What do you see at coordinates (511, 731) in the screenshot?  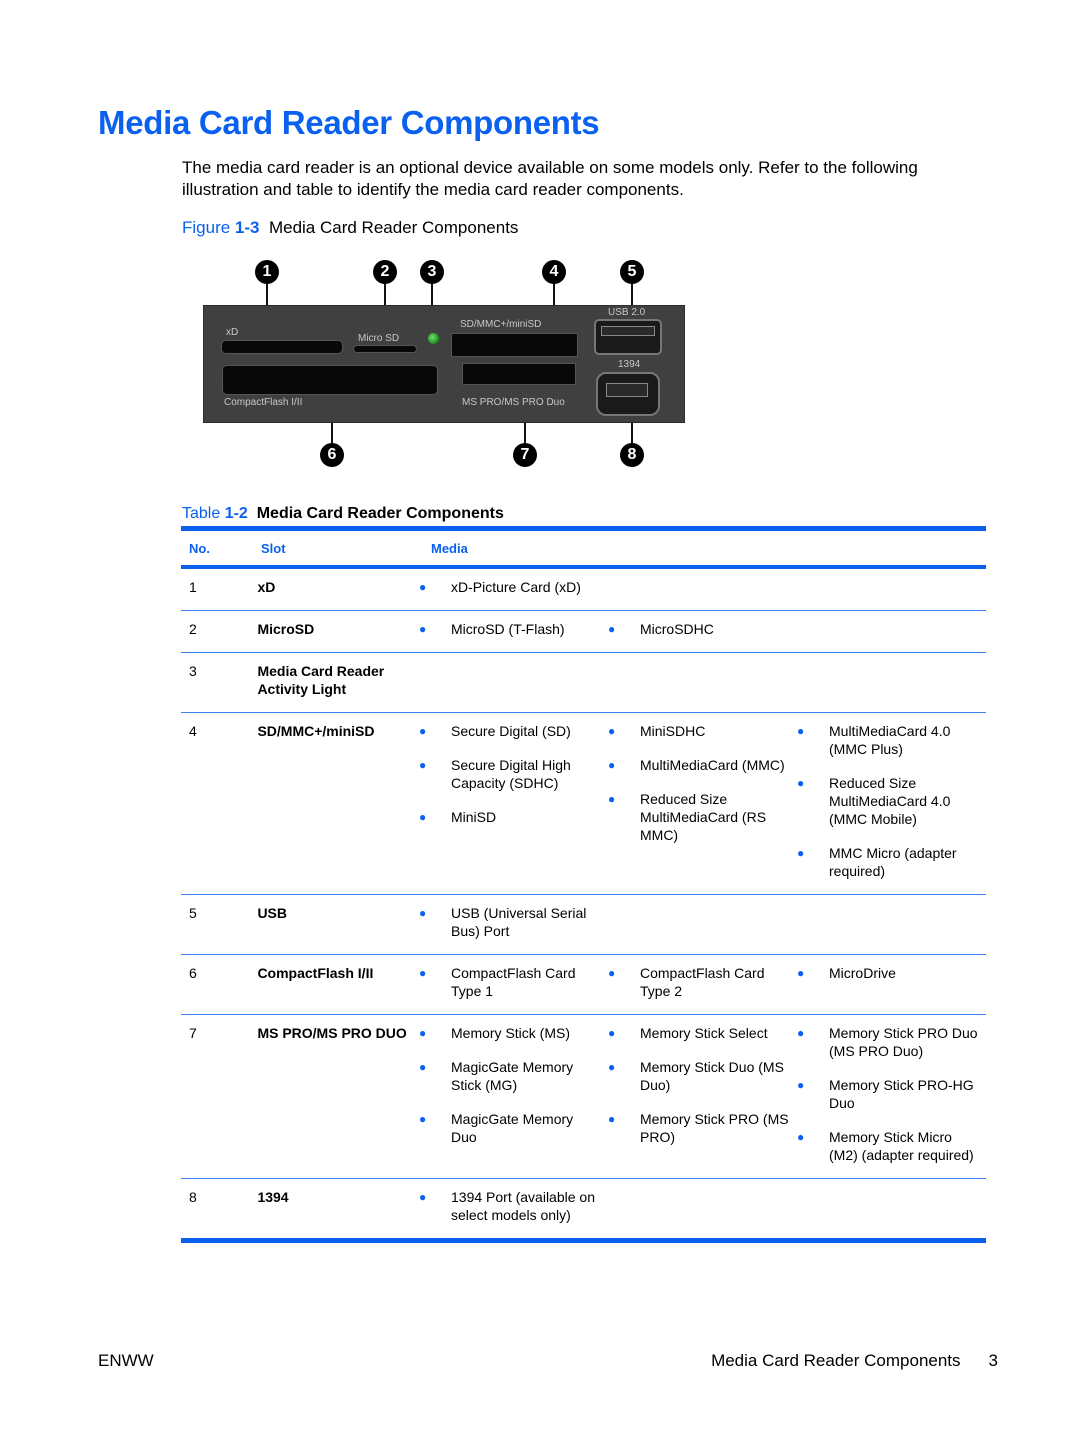 I see `media-item-text: Secure Digital (SD)` at bounding box center [511, 731].